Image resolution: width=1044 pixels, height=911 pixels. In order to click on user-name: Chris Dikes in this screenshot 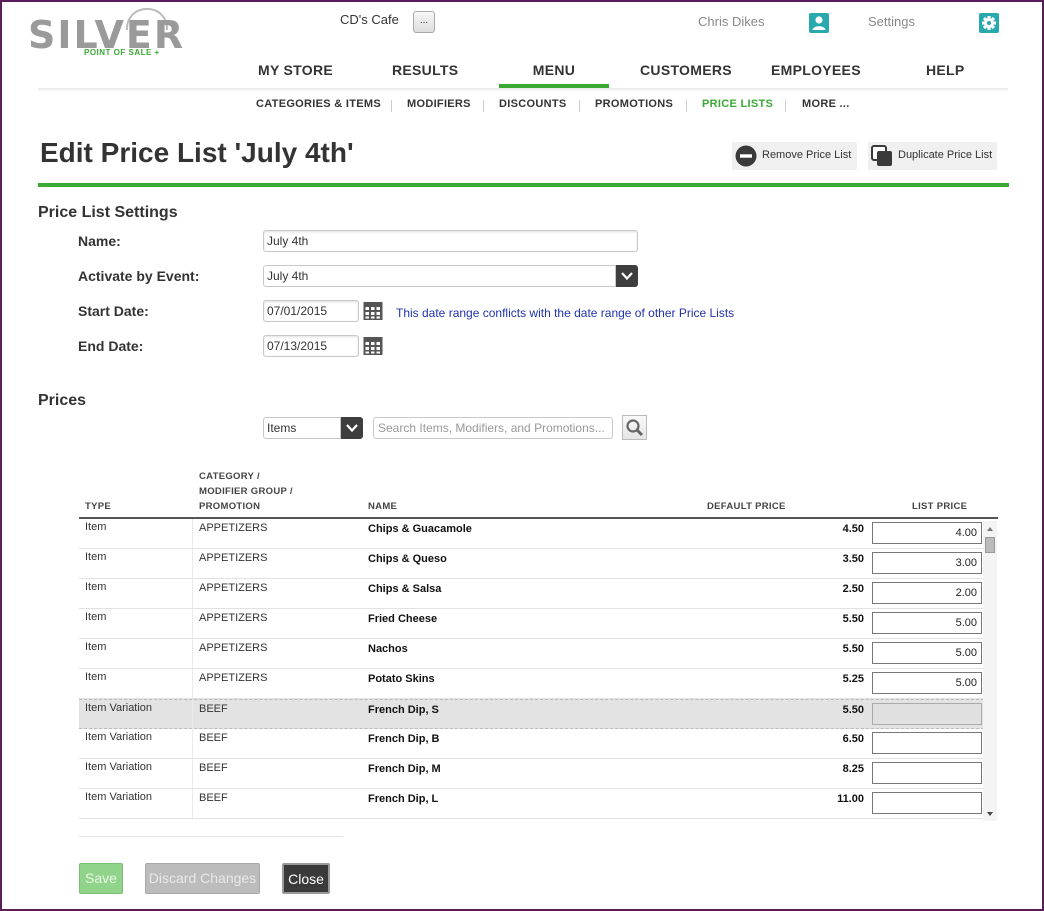, I will do `click(731, 21)`.